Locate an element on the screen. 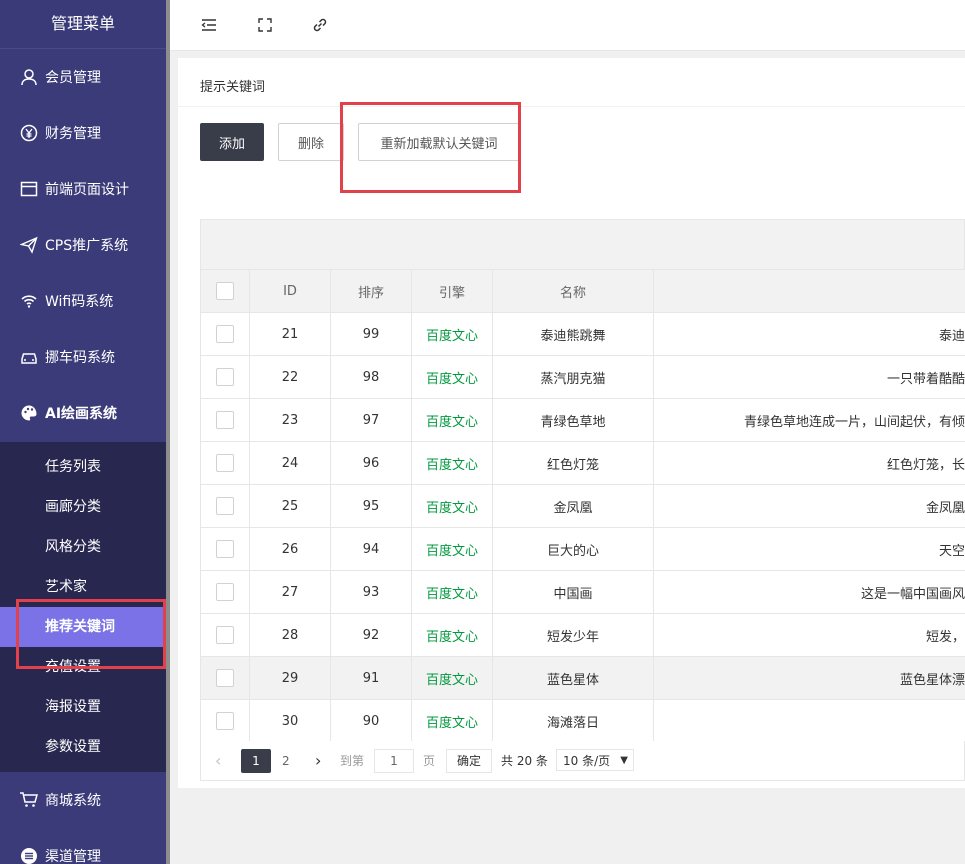  select-all-checkbox is located at coordinates (225, 291).